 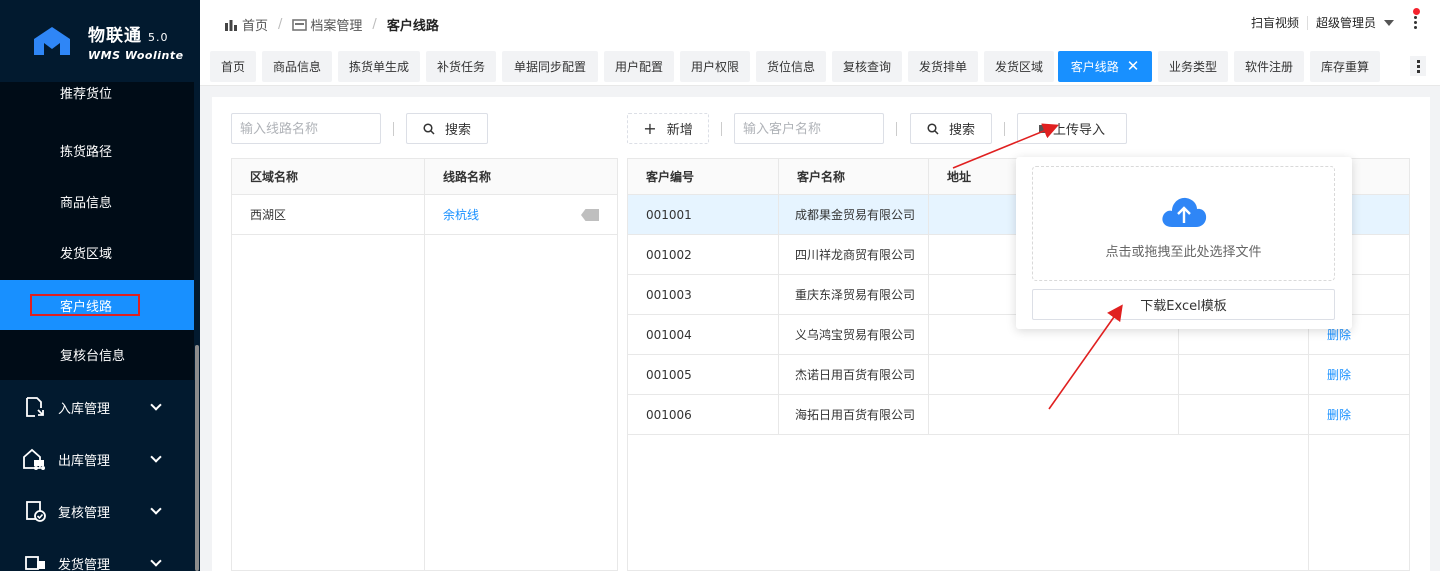 I want to click on more-vertical-icon, so click(x=1415, y=24).